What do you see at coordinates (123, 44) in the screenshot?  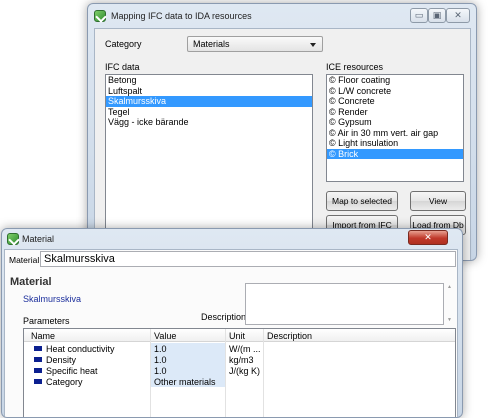 I see `category-label: Category` at bounding box center [123, 44].